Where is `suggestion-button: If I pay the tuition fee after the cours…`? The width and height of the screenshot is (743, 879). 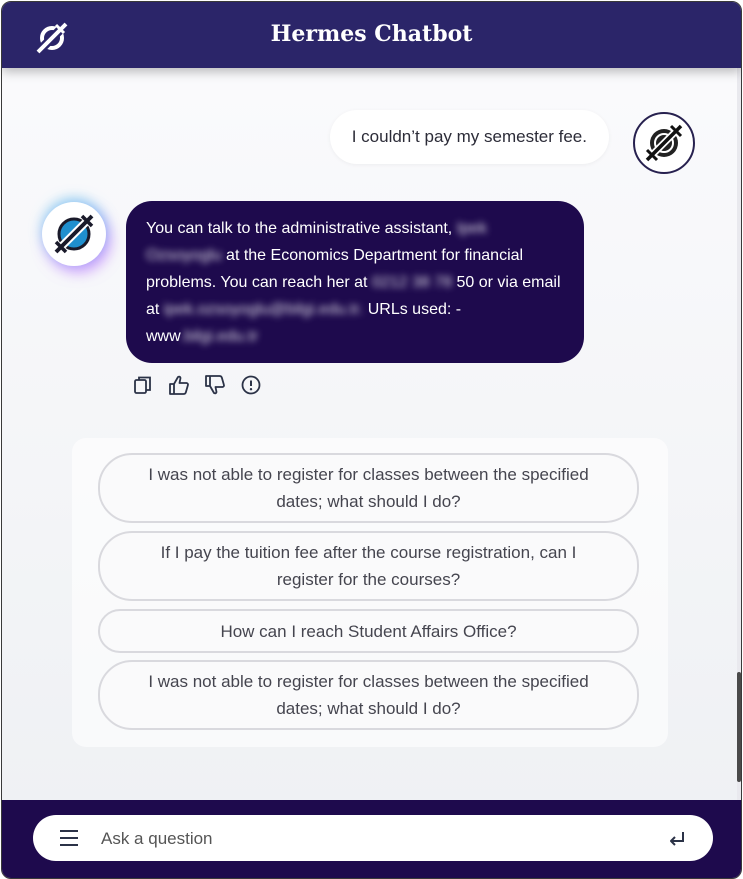
suggestion-button: If I pay the tuition fee after the cours… is located at coordinates (368, 566).